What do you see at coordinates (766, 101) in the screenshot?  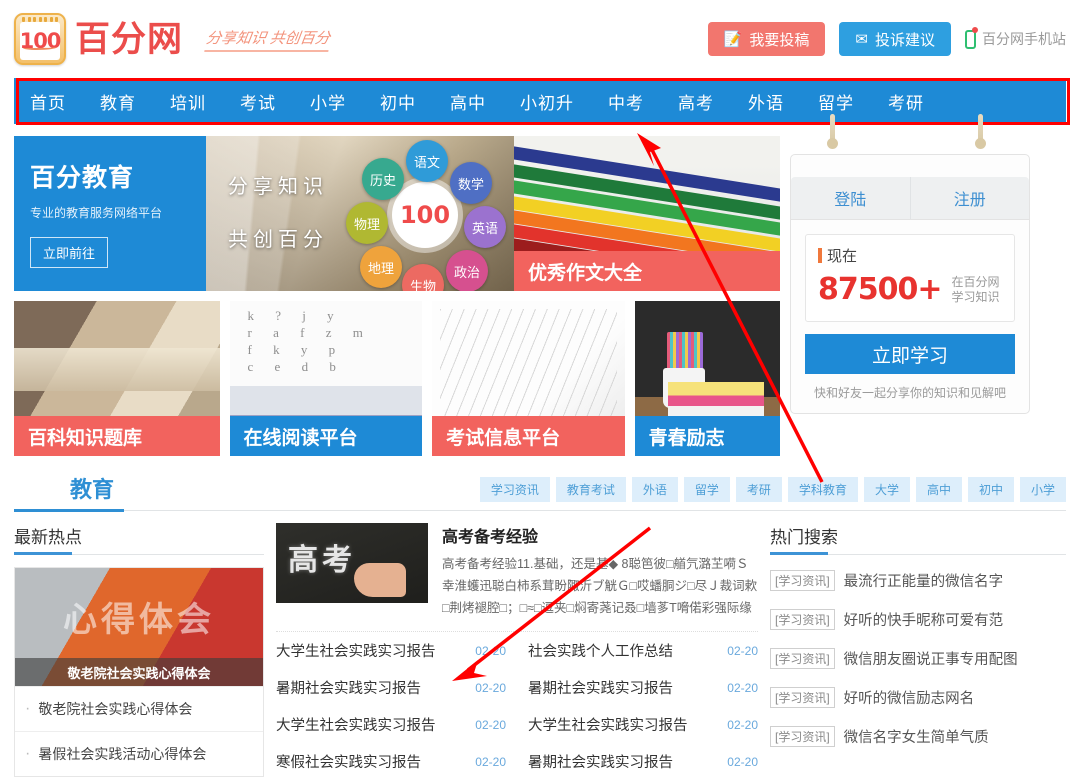 I see `nav-item-10: 外语` at bounding box center [766, 101].